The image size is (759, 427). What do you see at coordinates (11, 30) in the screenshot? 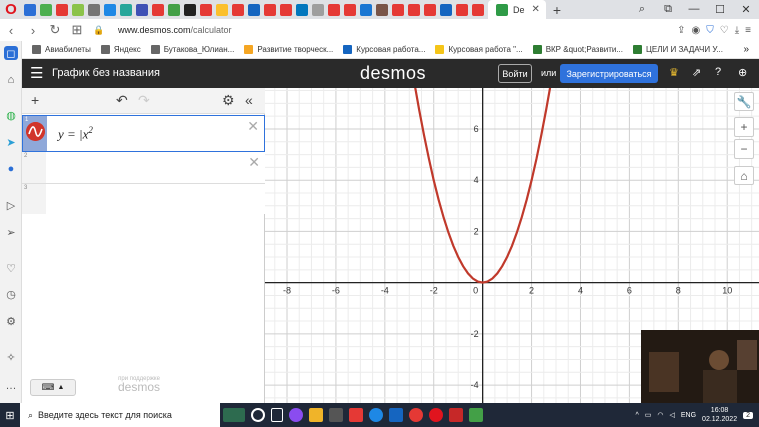
I see `back-icon: ‹` at bounding box center [11, 30].